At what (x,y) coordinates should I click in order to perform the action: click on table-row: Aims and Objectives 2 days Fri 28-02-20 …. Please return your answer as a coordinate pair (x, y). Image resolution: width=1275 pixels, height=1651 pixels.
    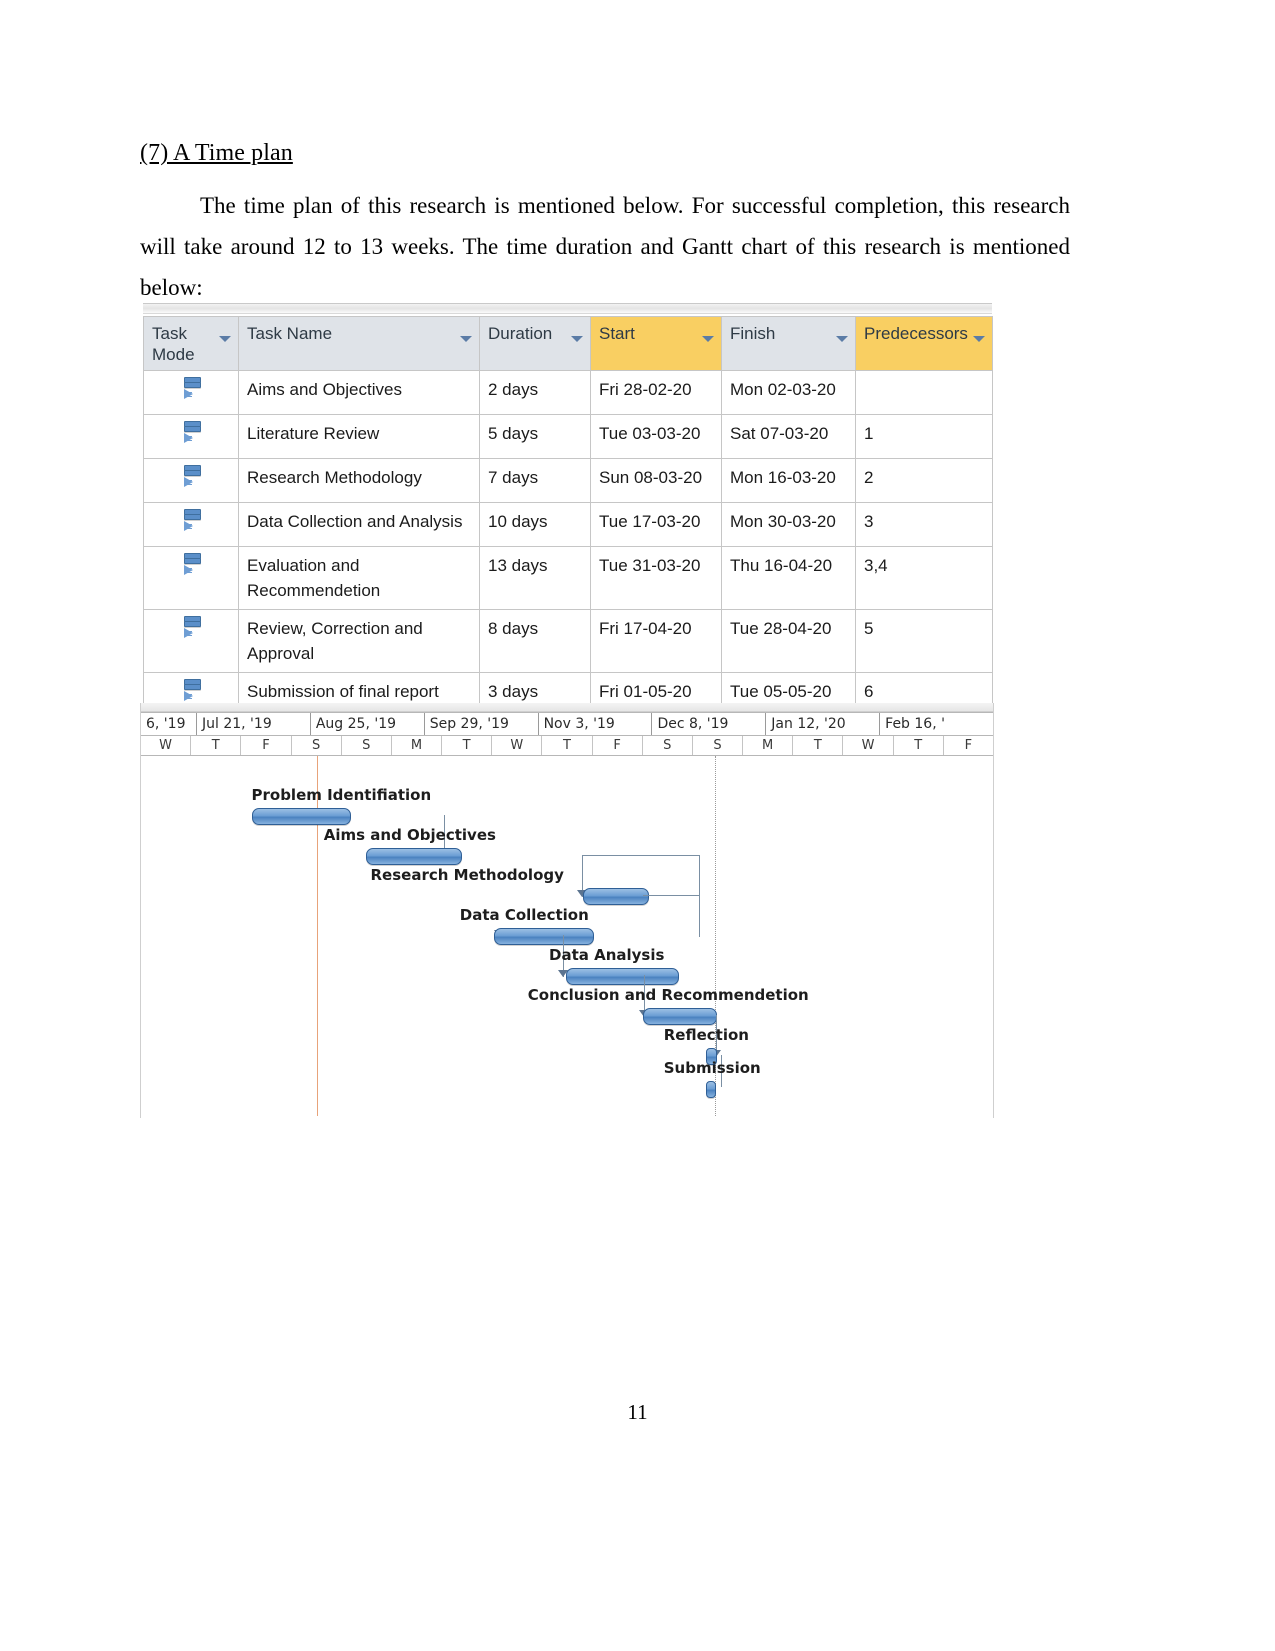
    Looking at the image, I should click on (568, 392).